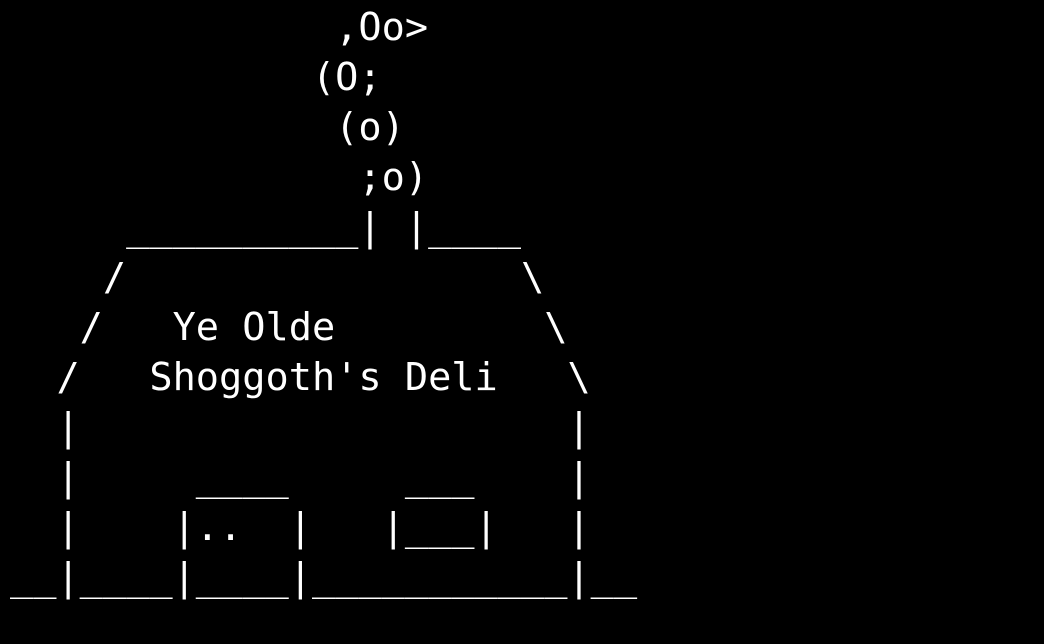 The width and height of the screenshot is (1044, 644). I want to click on smoke-line-3: (o), so click(207, 127).